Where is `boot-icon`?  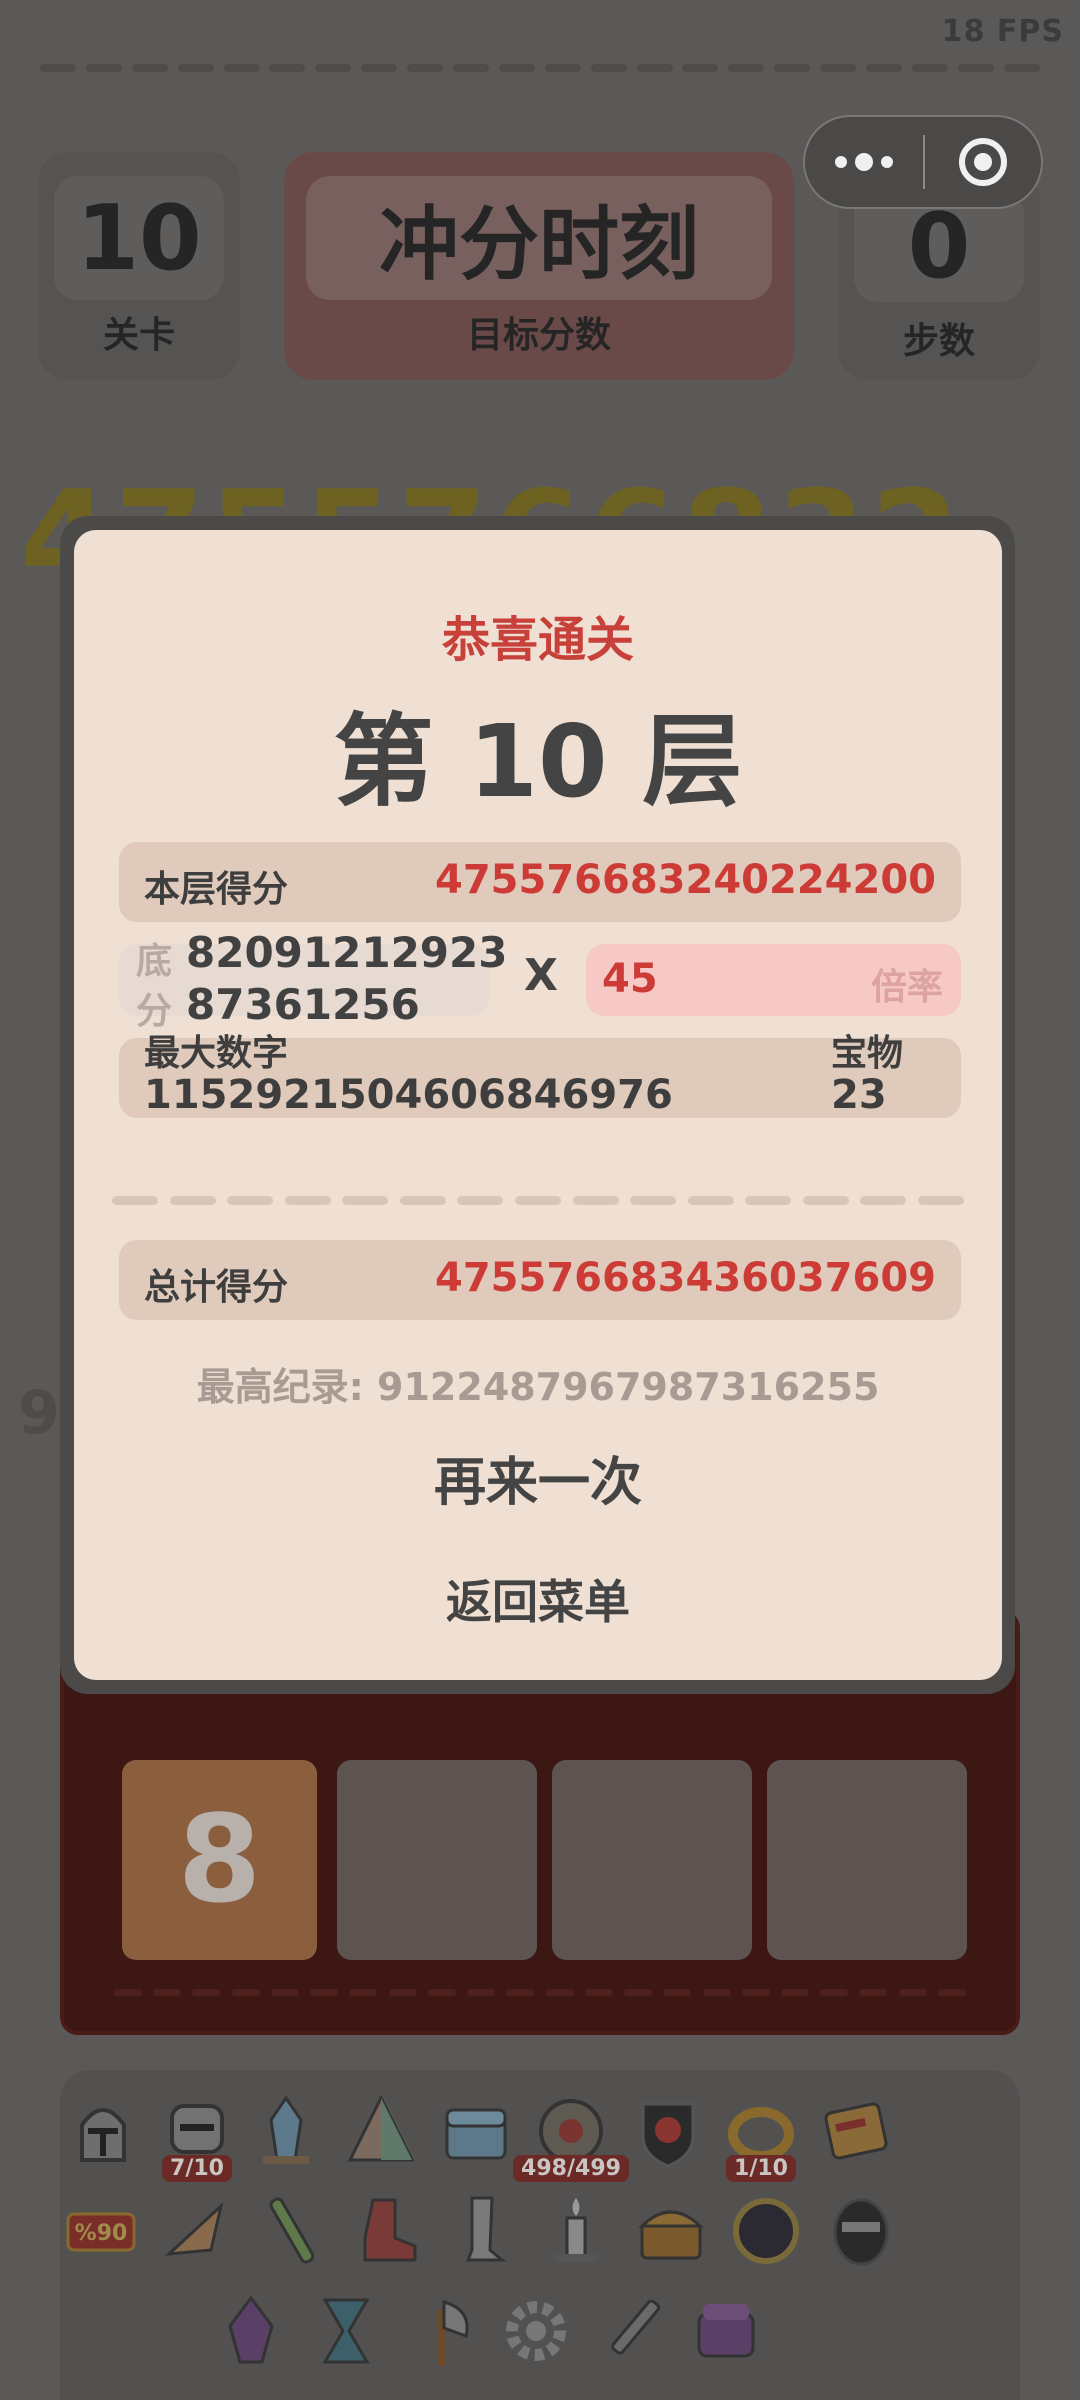 boot-icon is located at coordinates (386, 2231).